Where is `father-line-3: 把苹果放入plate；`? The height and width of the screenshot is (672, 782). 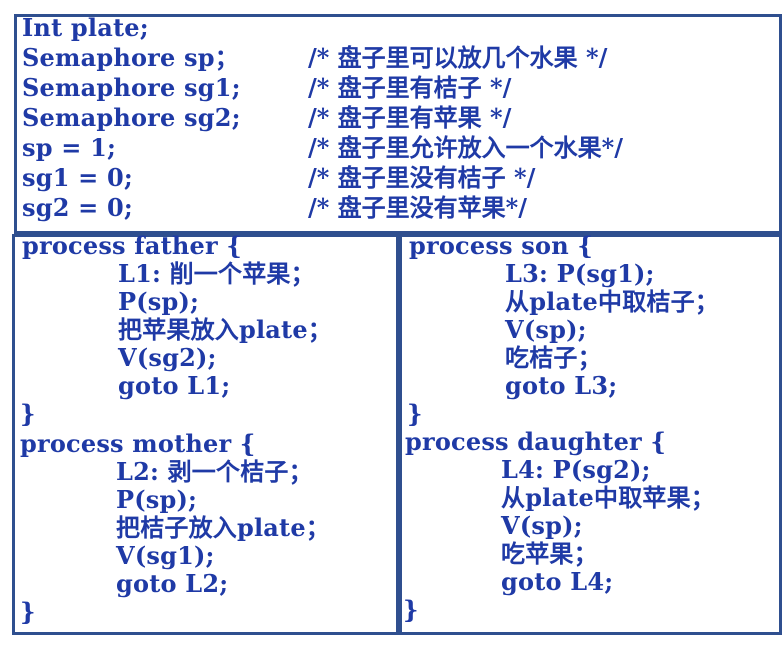 father-line-3: 把苹果放入plate； is located at coordinates (225, 329).